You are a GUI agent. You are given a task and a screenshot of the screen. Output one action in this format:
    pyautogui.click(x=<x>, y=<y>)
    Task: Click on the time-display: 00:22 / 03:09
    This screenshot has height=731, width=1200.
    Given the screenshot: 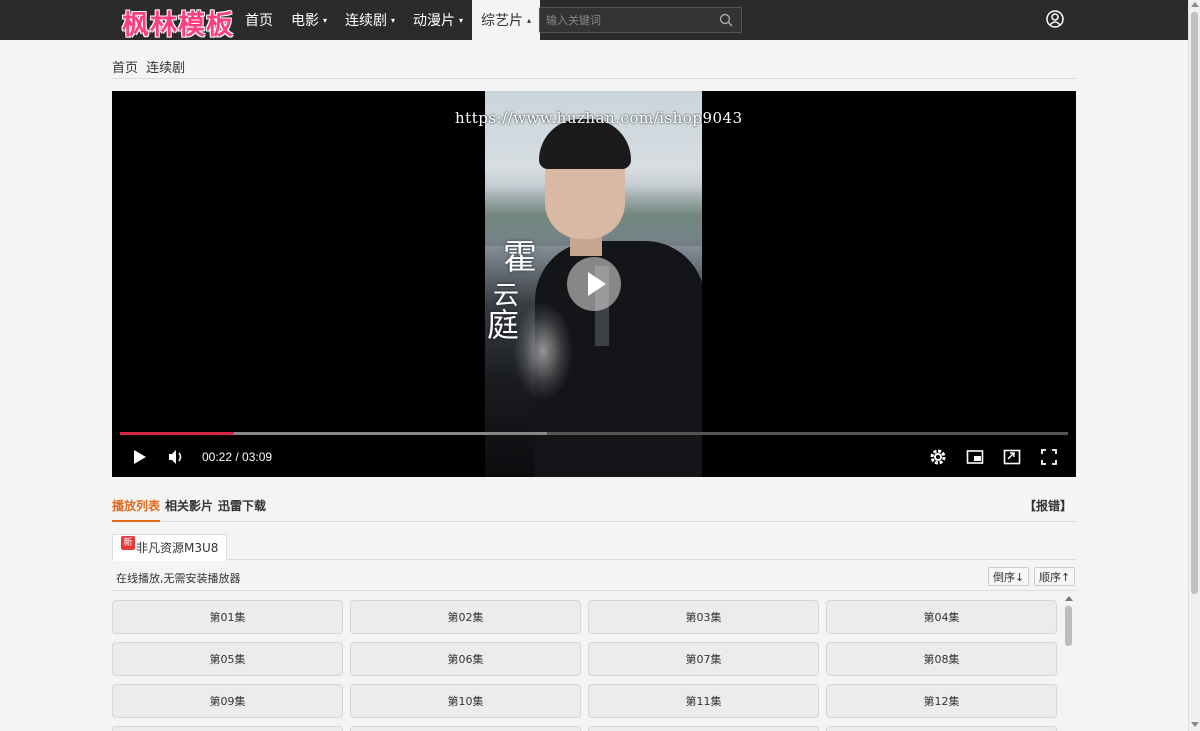 What is the action you would take?
    pyautogui.click(x=237, y=457)
    